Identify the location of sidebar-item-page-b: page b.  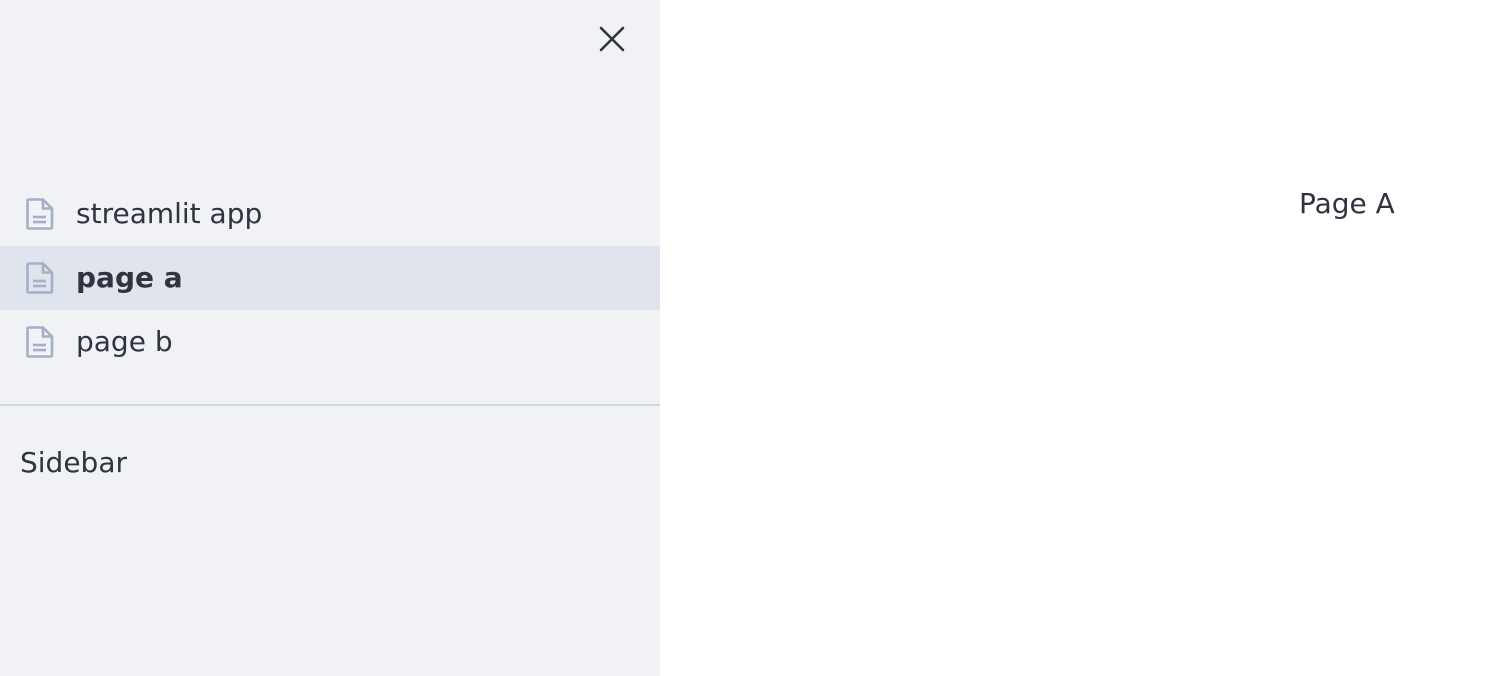
(330, 342).